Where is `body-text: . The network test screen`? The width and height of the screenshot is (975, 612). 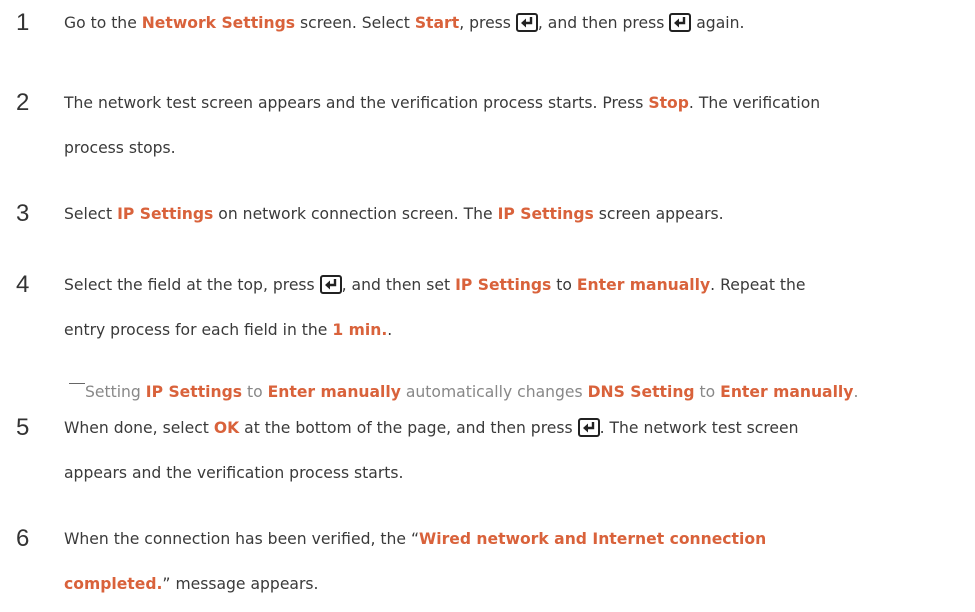
body-text: . The network test screen is located at coordinates (699, 428).